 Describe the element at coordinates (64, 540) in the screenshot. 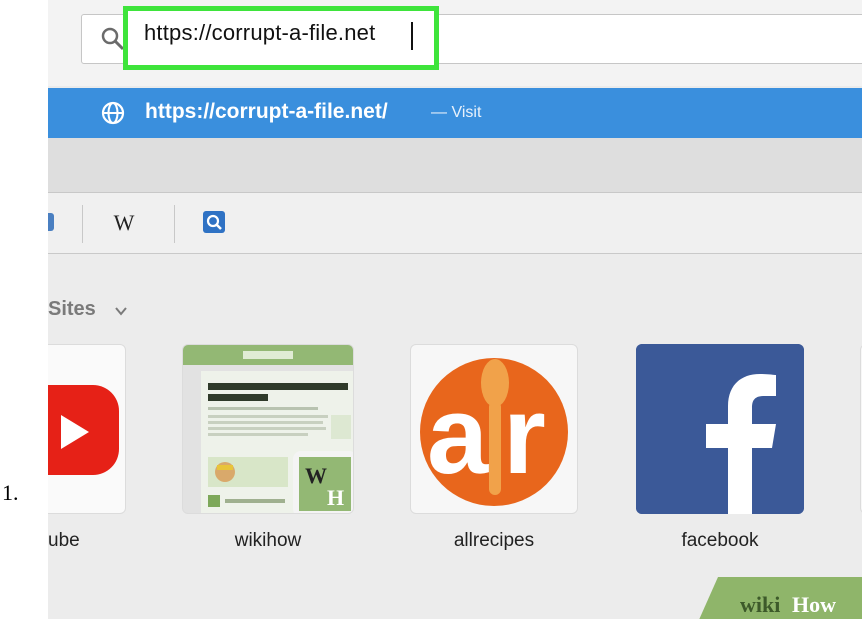

I see `site-label-youtube: ube` at that location.